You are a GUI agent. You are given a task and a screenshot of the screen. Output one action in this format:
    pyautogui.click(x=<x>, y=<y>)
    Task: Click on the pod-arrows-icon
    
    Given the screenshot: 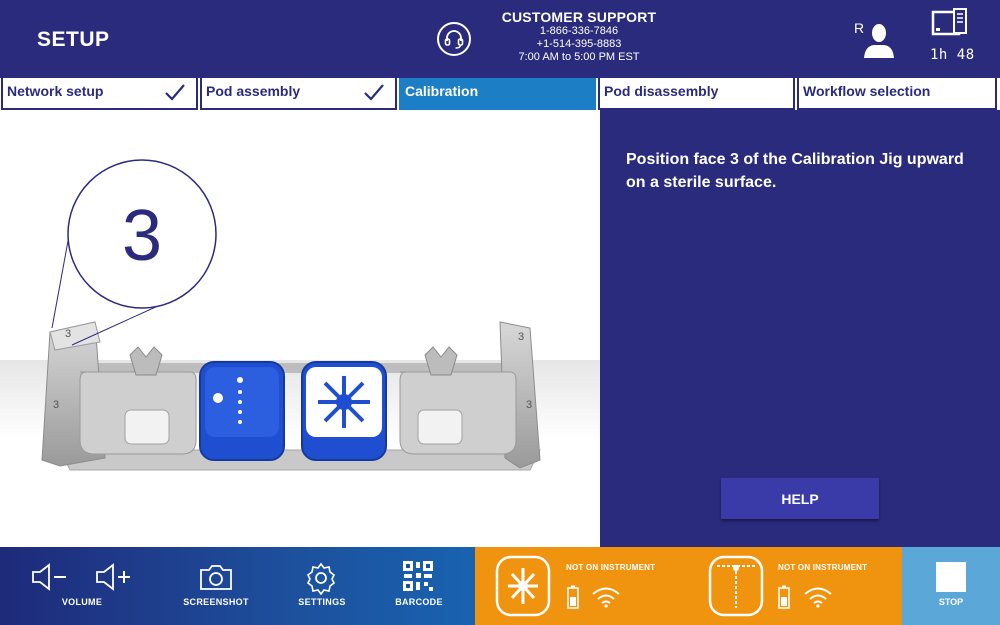 What is the action you would take?
    pyautogui.click(x=523, y=586)
    